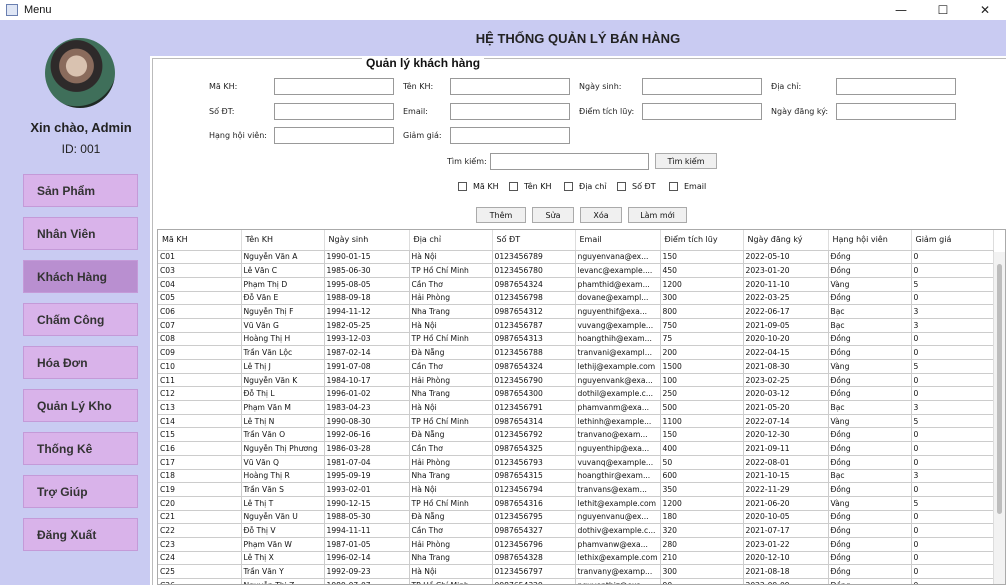 The height and width of the screenshot is (585, 1006). What do you see at coordinates (478, 186) in the screenshot?
I see `filter-ma-kh-checkbox: Mã KH` at bounding box center [478, 186].